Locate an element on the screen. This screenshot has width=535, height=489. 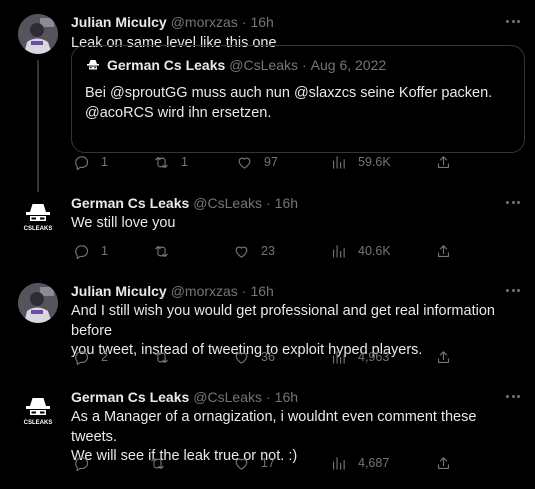
views-button: 40.6K is located at coordinates (360, 251).